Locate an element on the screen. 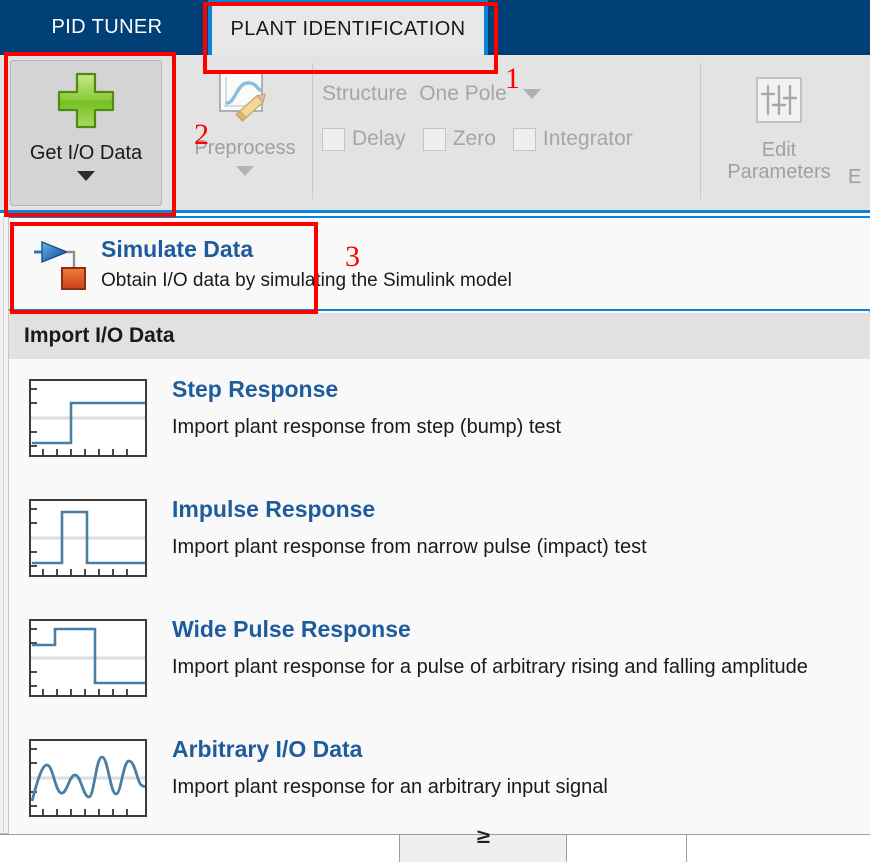  ribbon-tabstrip: PID TUNER PLANT IDENTIFICATION is located at coordinates (435, 27).